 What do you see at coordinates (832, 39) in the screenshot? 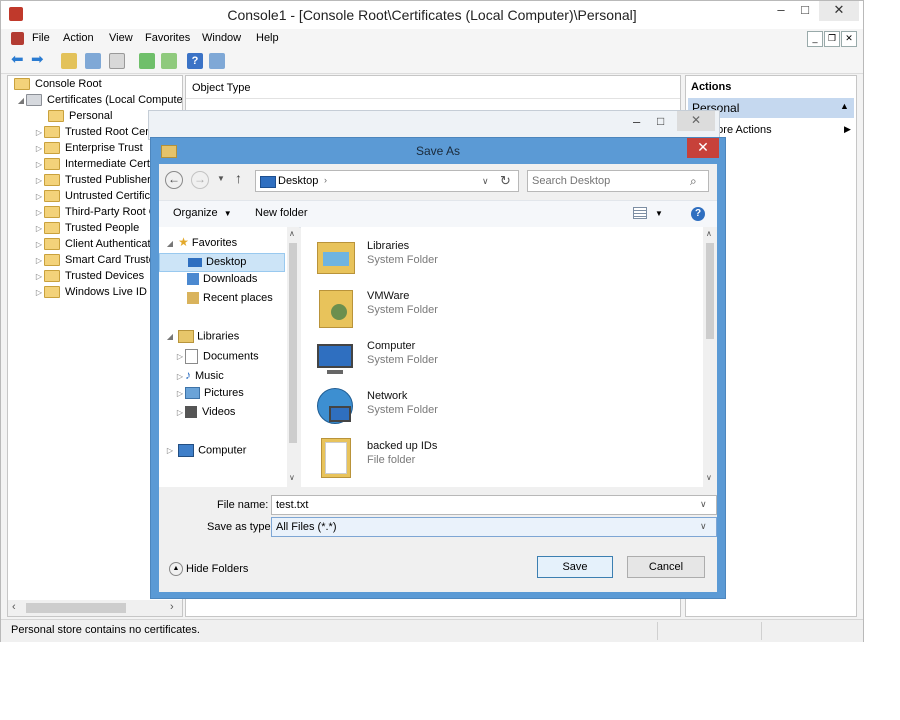
I see `inner-restore-button: ❐` at bounding box center [832, 39].